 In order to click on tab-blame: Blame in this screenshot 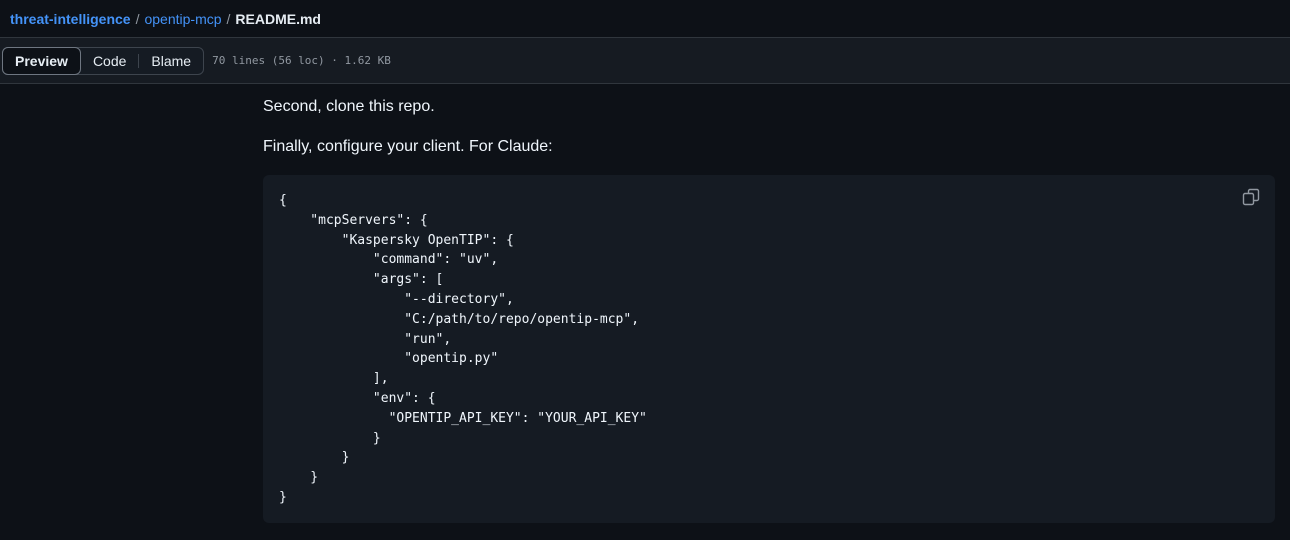, I will do `click(171, 61)`.